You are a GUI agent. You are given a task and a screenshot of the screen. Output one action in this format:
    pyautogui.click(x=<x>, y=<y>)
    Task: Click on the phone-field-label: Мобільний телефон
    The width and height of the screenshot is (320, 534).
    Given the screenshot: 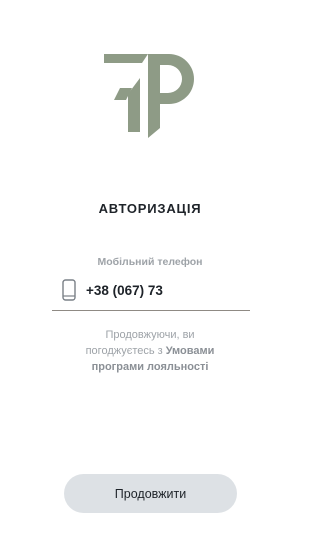 What is the action you would take?
    pyautogui.click(x=150, y=262)
    